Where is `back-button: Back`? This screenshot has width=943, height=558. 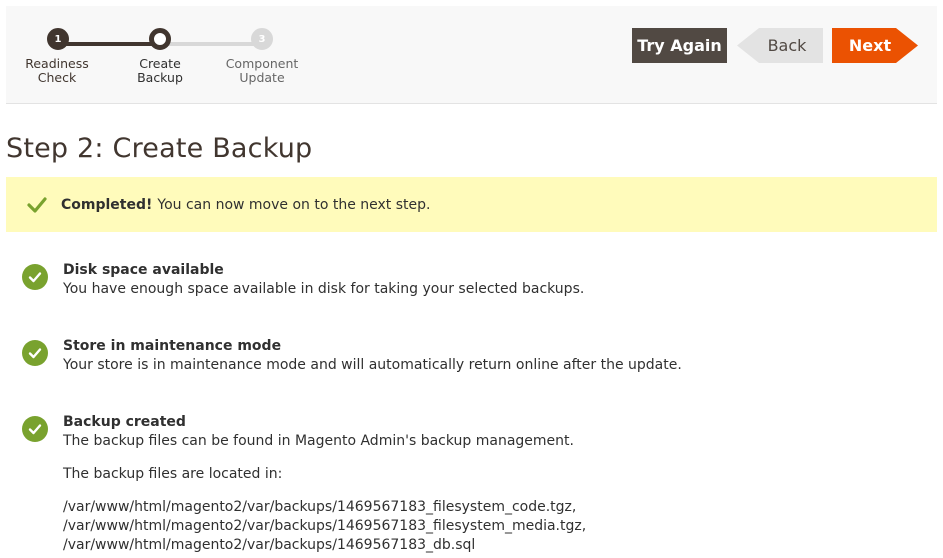 back-button: Back is located at coordinates (780, 45).